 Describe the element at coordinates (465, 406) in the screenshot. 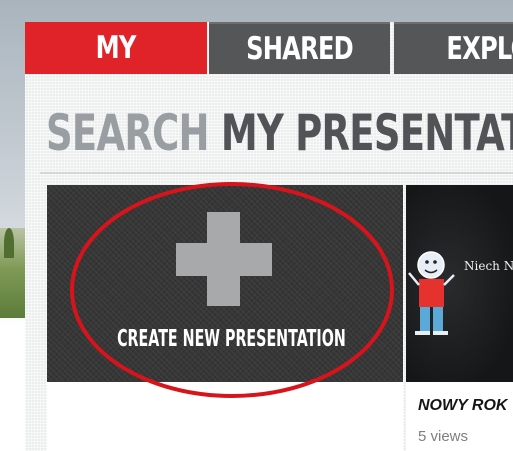

I see `presentation-title: NOWY ROK` at that location.